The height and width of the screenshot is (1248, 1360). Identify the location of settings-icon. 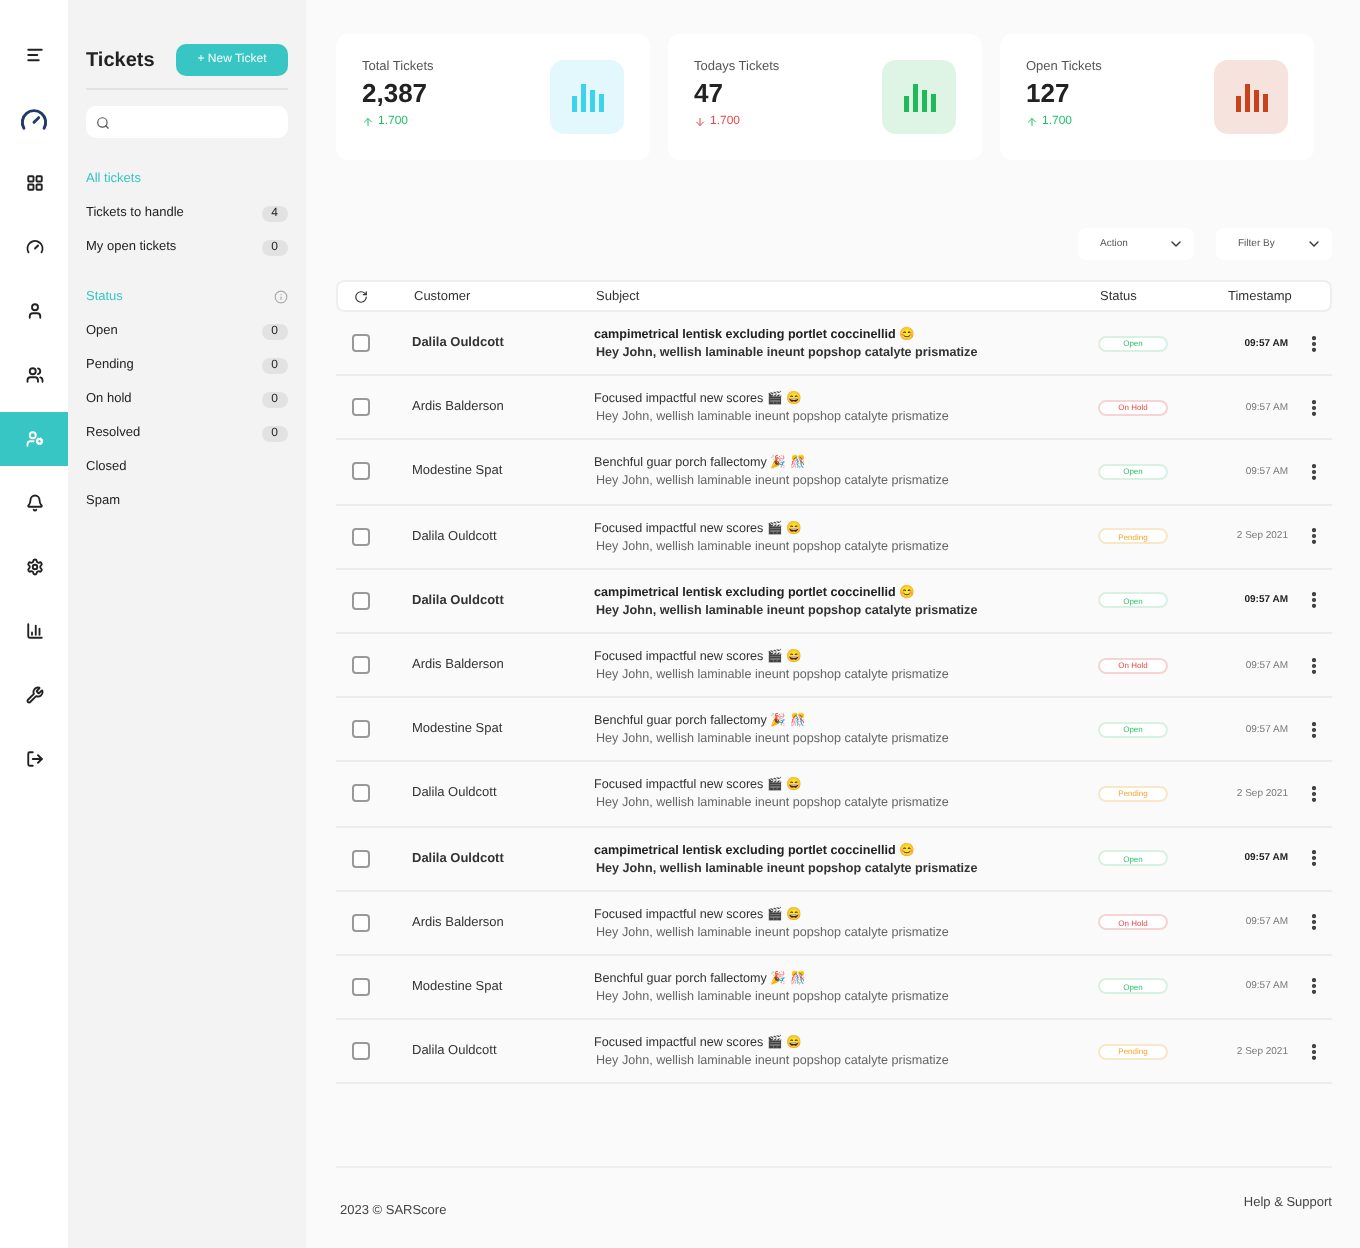
(34, 567).